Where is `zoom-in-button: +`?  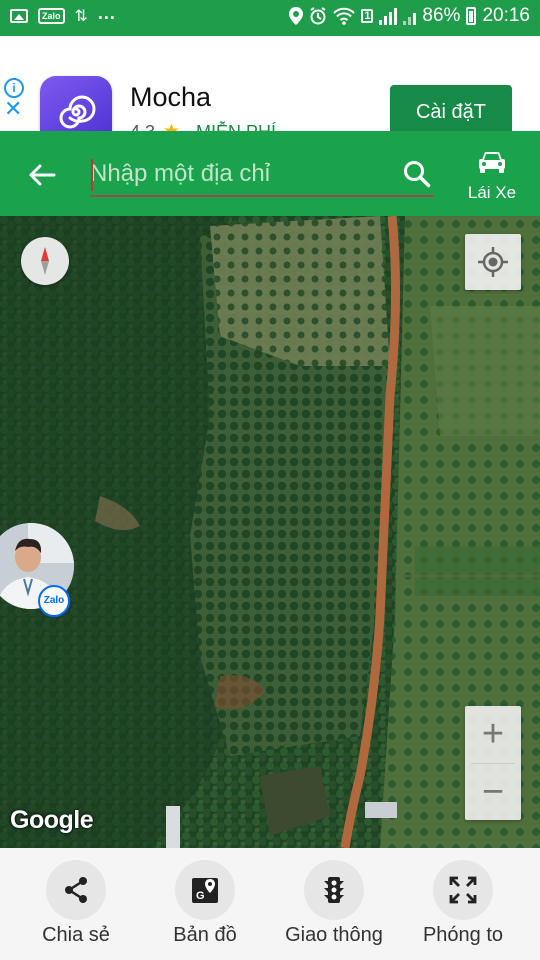
zoom-in-button: + is located at coordinates (493, 734).